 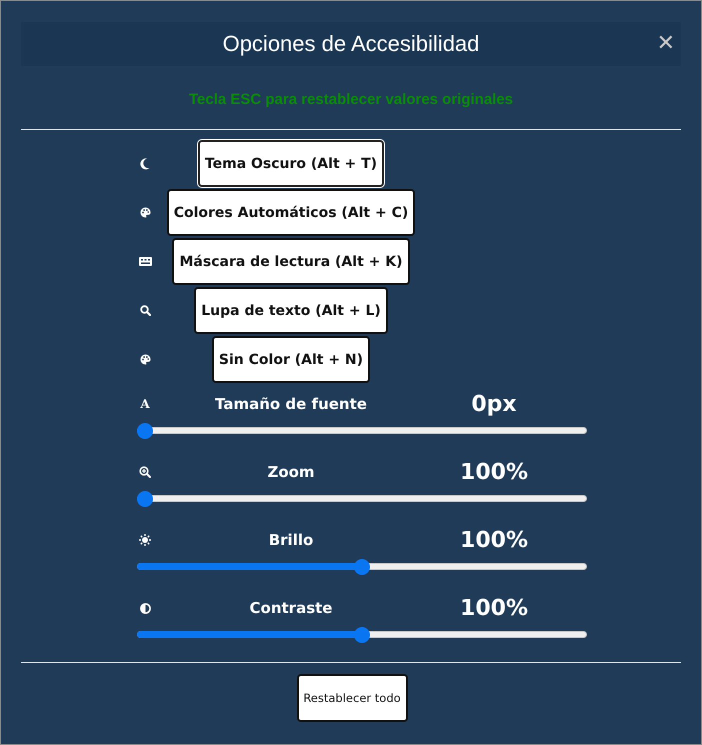 What do you see at coordinates (291, 540) in the screenshot?
I see `slider-label: Brillo` at bounding box center [291, 540].